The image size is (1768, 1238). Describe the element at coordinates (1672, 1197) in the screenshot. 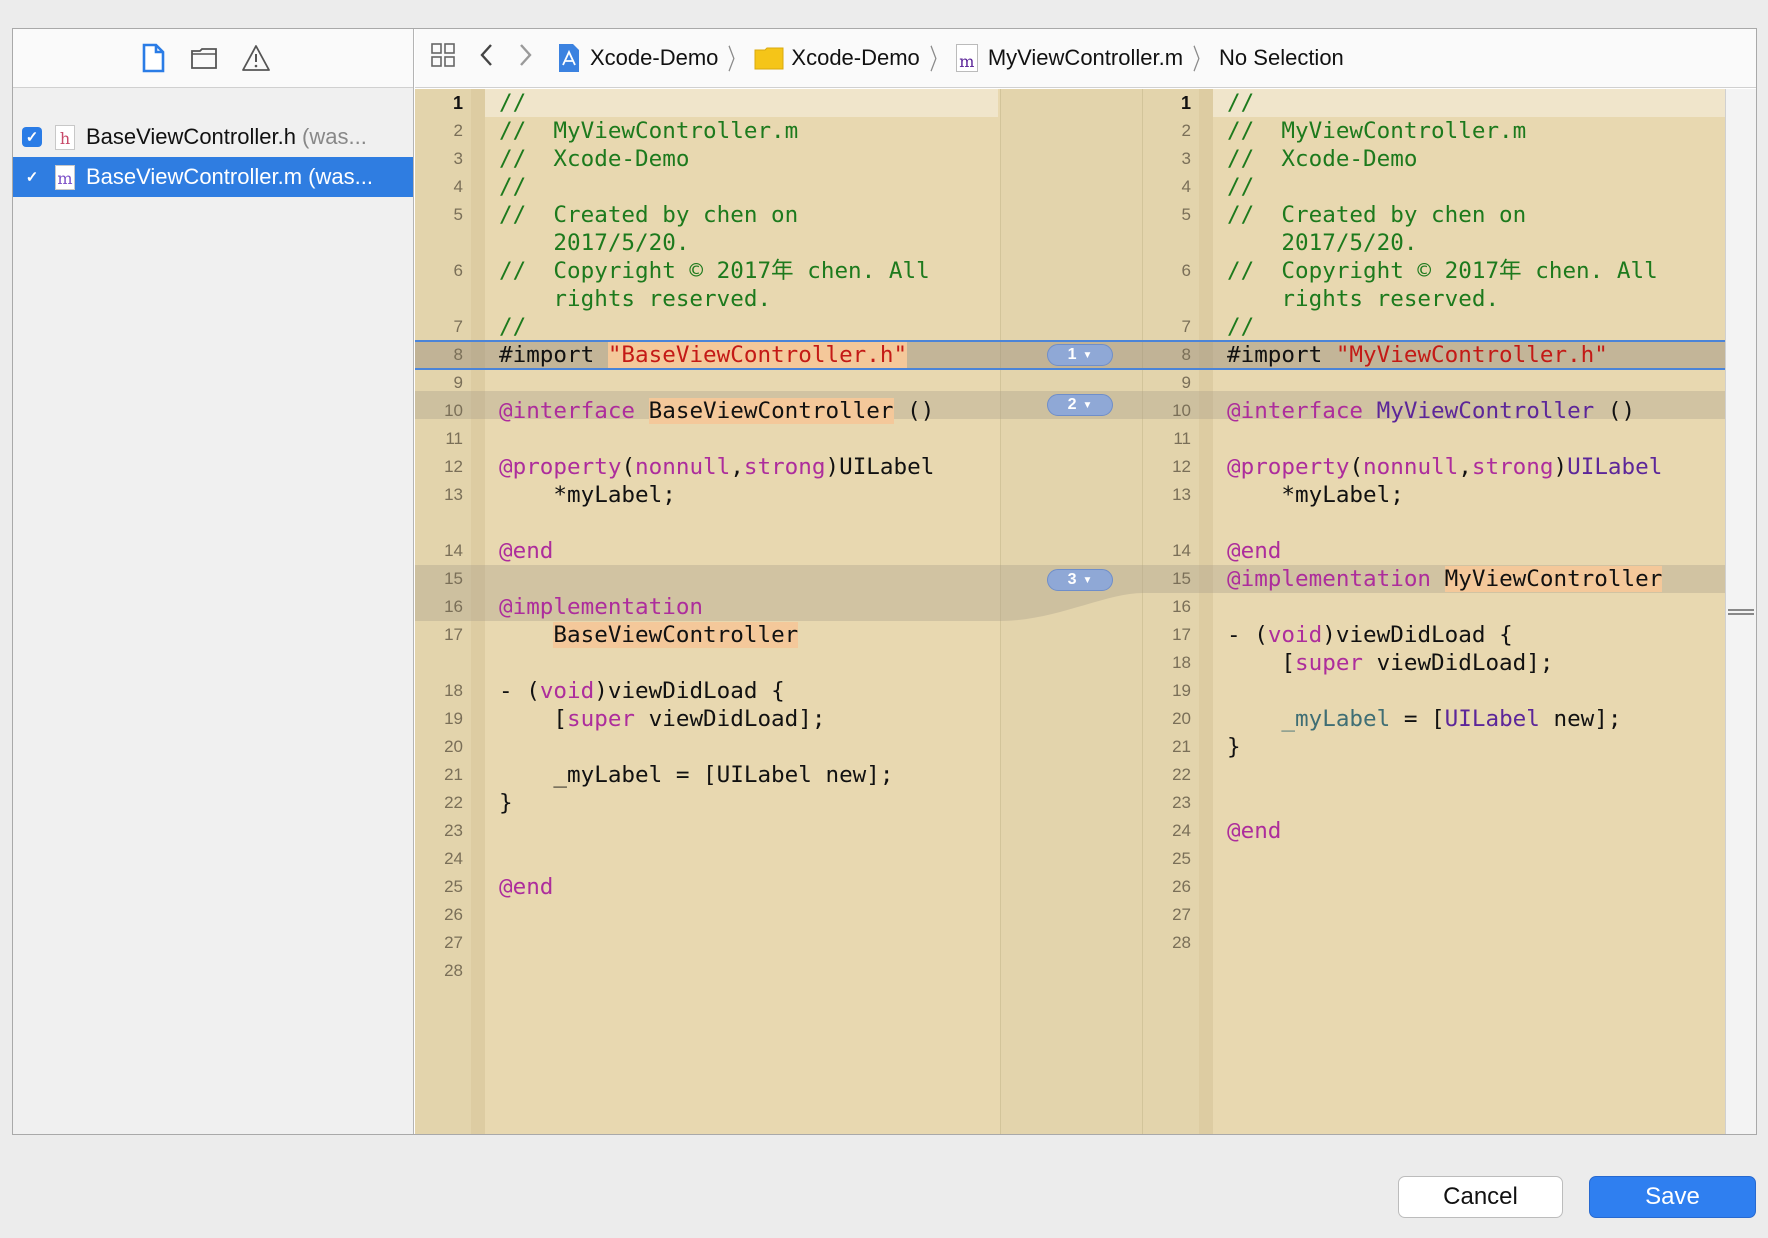

I see `save-button: Save` at that location.